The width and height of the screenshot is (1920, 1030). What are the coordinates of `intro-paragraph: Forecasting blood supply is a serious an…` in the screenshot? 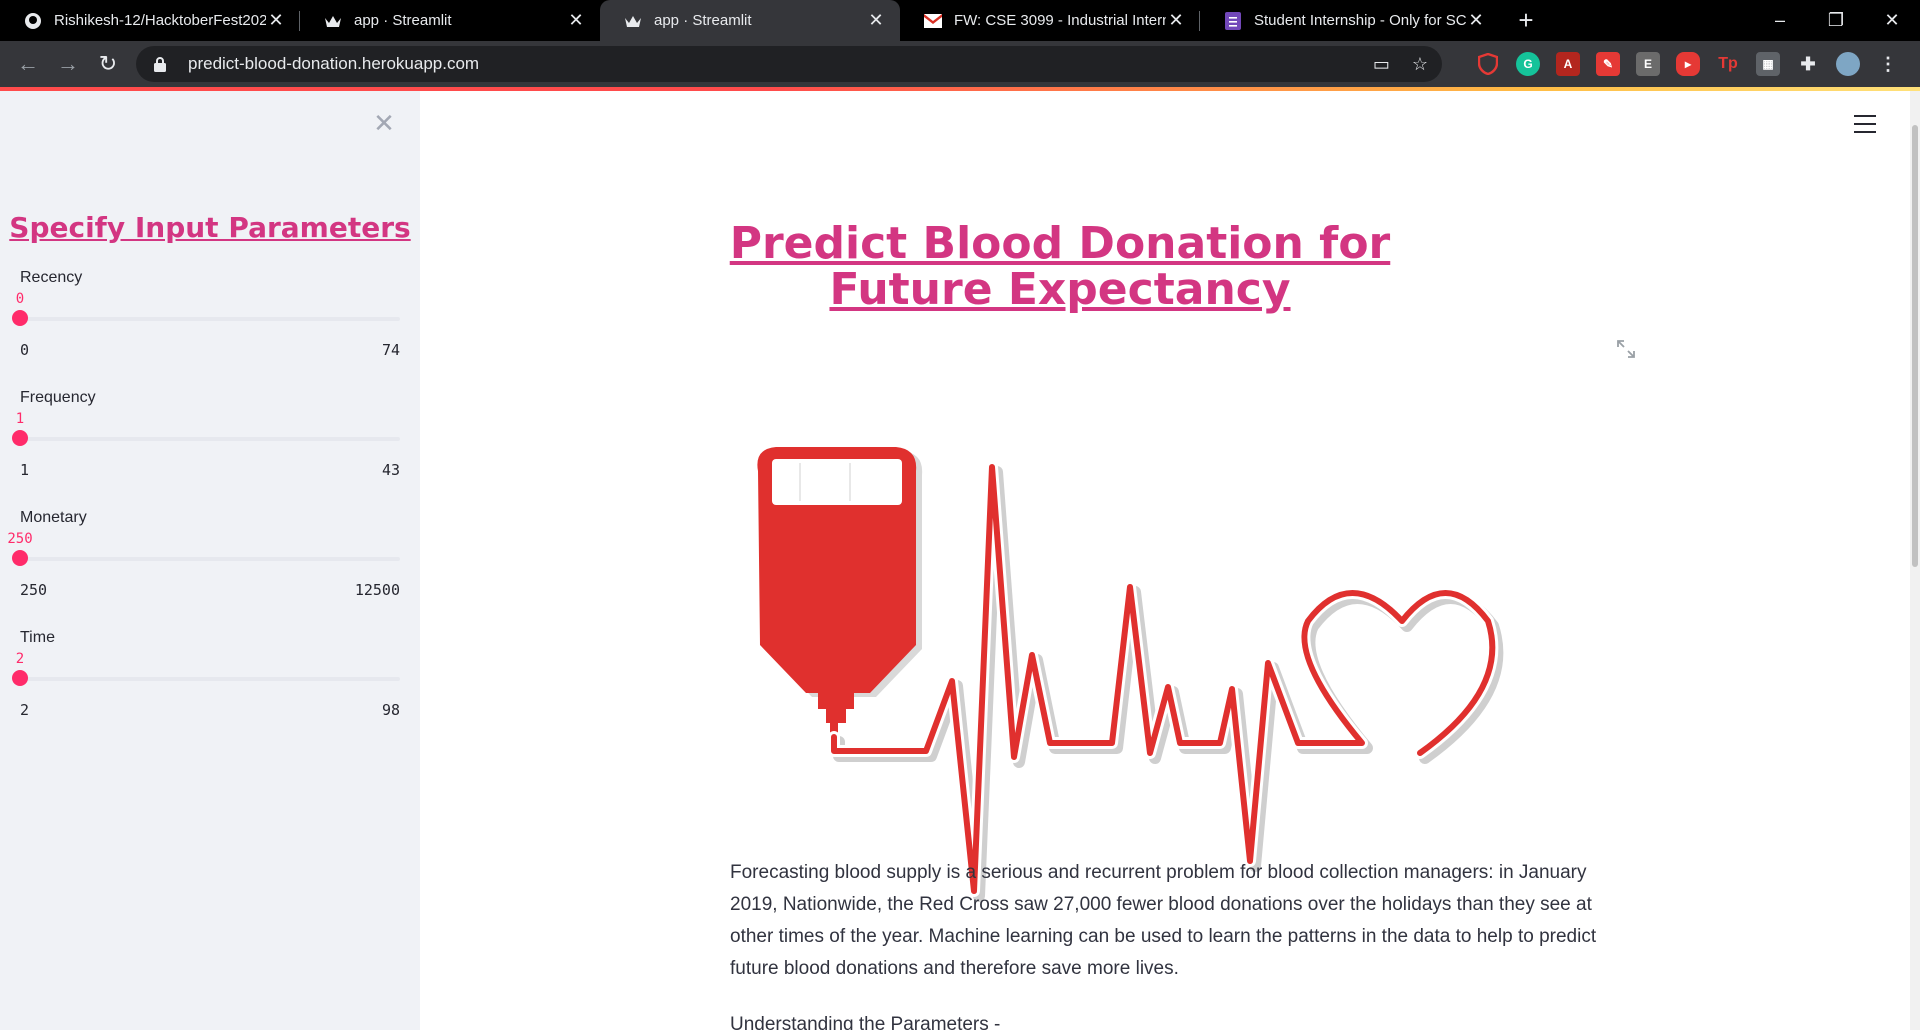 It's located at (1163, 920).